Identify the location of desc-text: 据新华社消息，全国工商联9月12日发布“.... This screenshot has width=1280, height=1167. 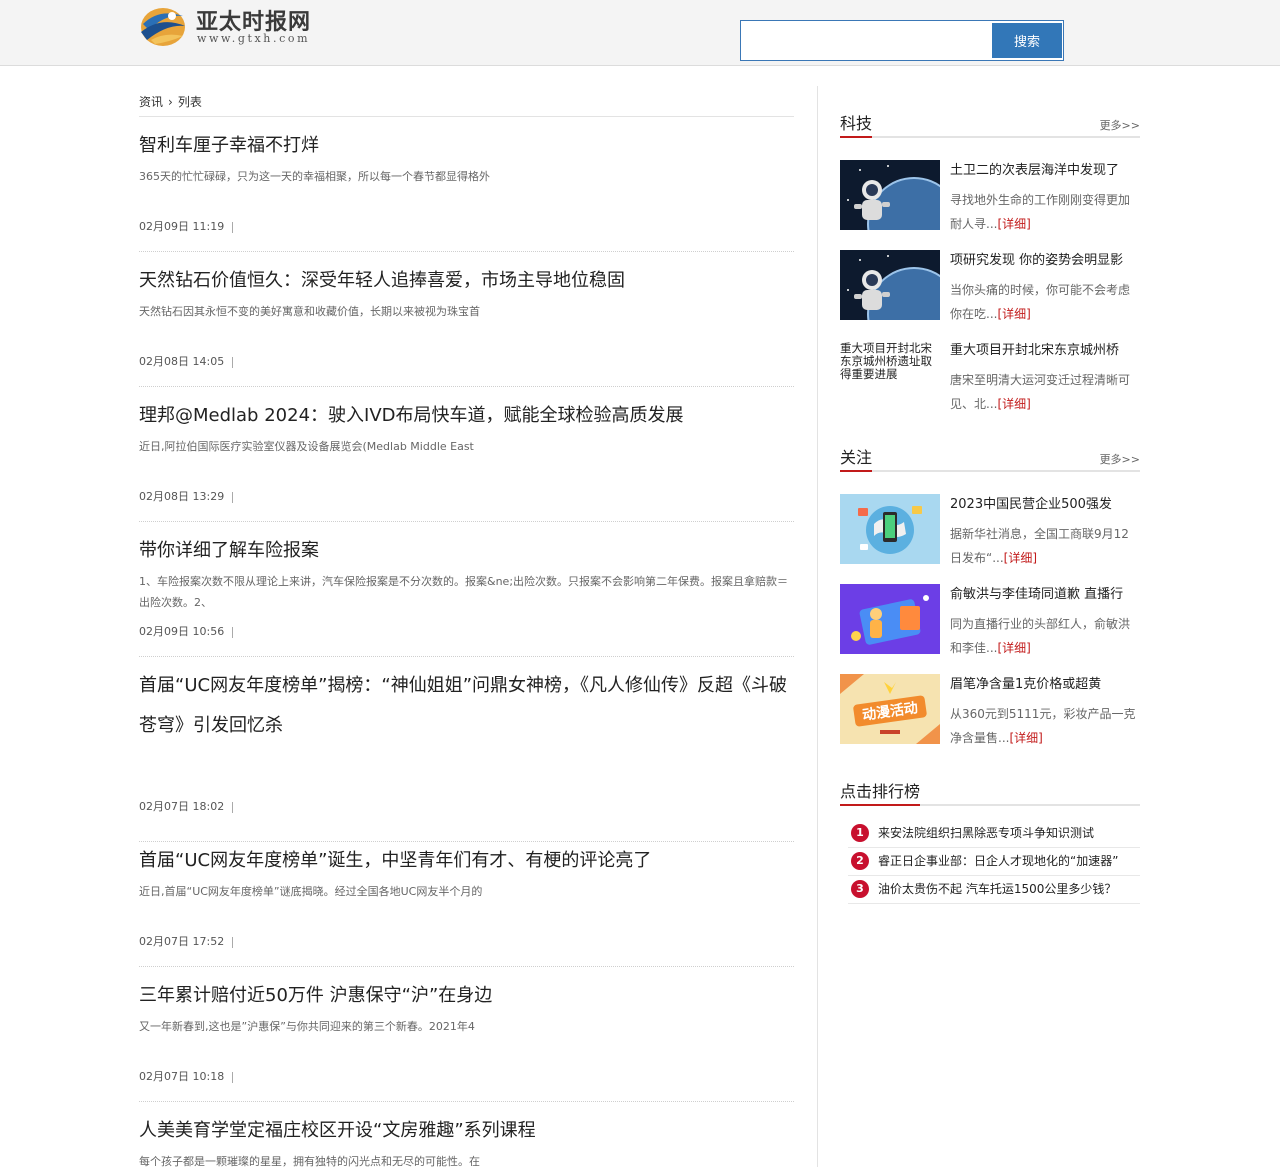
(1039, 546).